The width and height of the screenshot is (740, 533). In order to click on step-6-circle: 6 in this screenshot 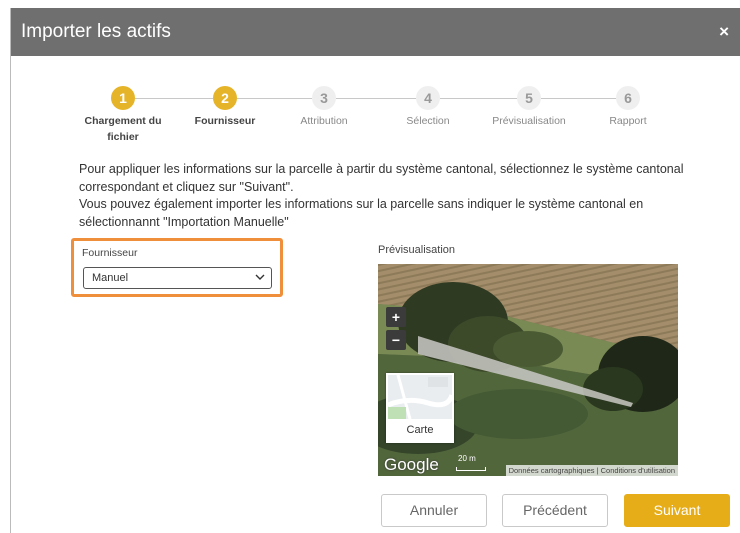, I will do `click(628, 98)`.